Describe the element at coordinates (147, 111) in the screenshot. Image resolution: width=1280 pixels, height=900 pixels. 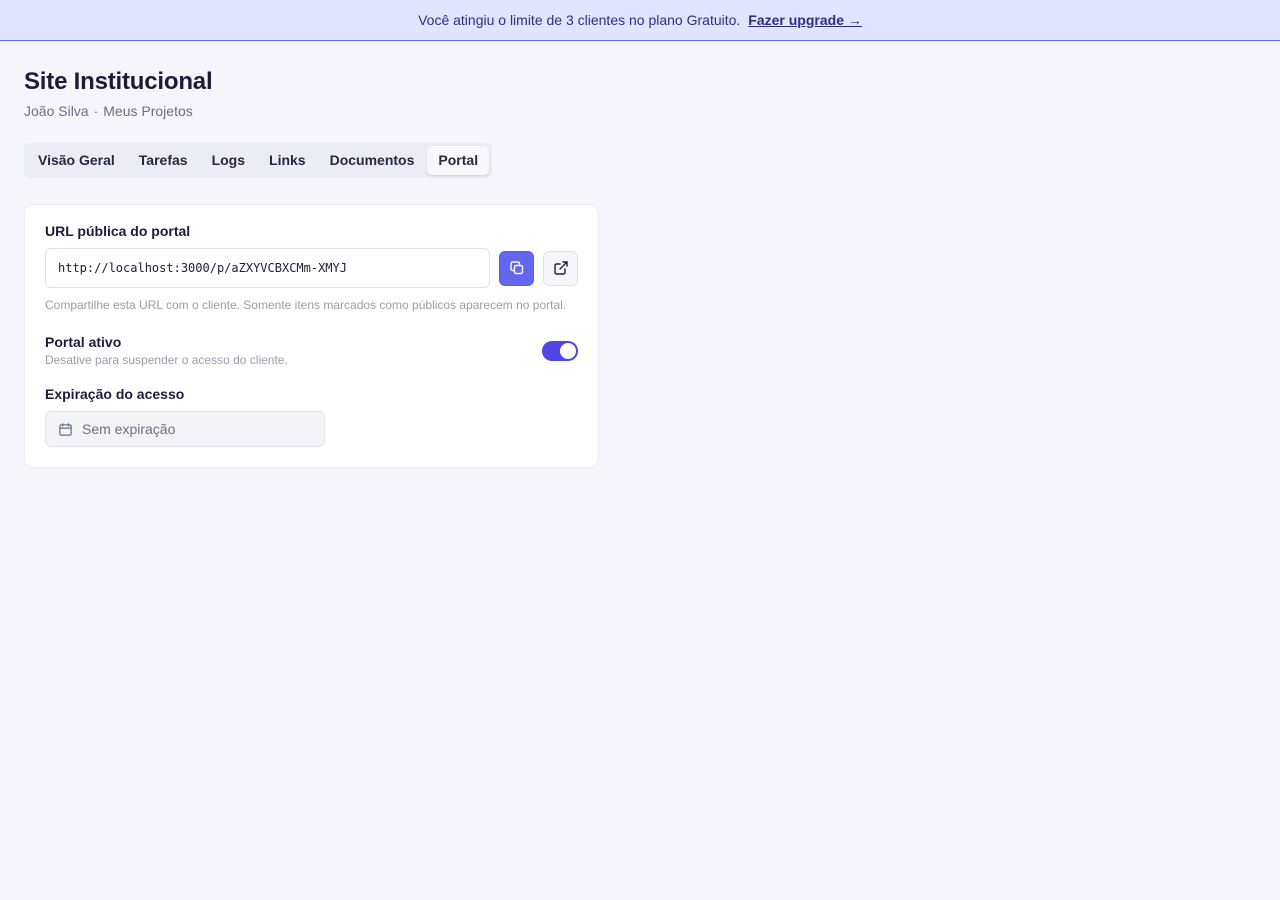
I see `breadcrumb-section: Meus Projetos` at that location.